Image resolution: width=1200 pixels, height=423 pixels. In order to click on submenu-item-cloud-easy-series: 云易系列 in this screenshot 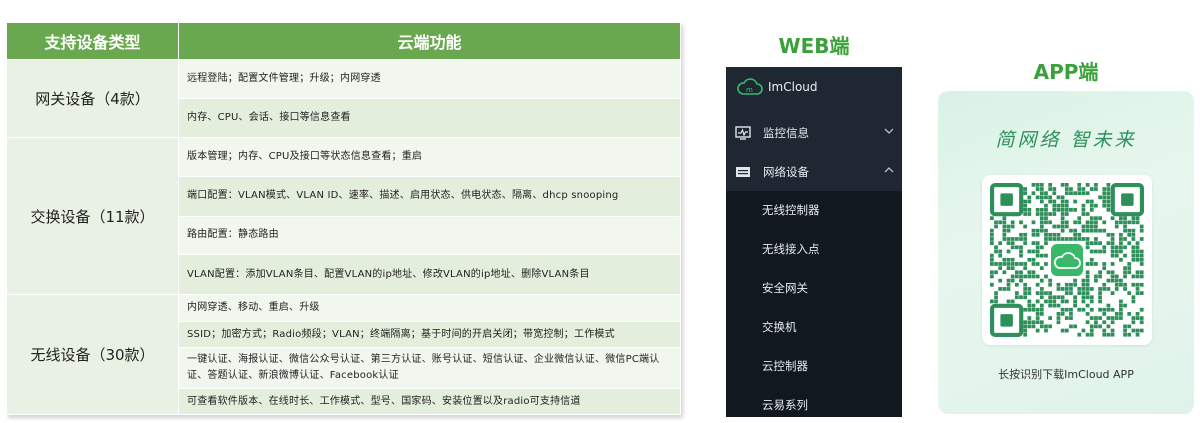, I will do `click(785, 405)`.